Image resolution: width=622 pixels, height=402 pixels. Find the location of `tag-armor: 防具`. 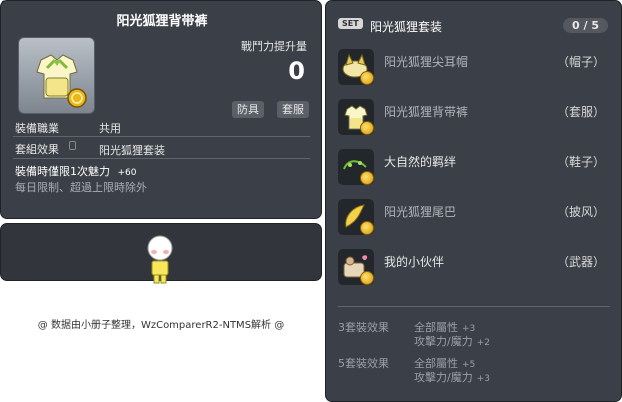

tag-armor: 防具 is located at coordinates (248, 109).